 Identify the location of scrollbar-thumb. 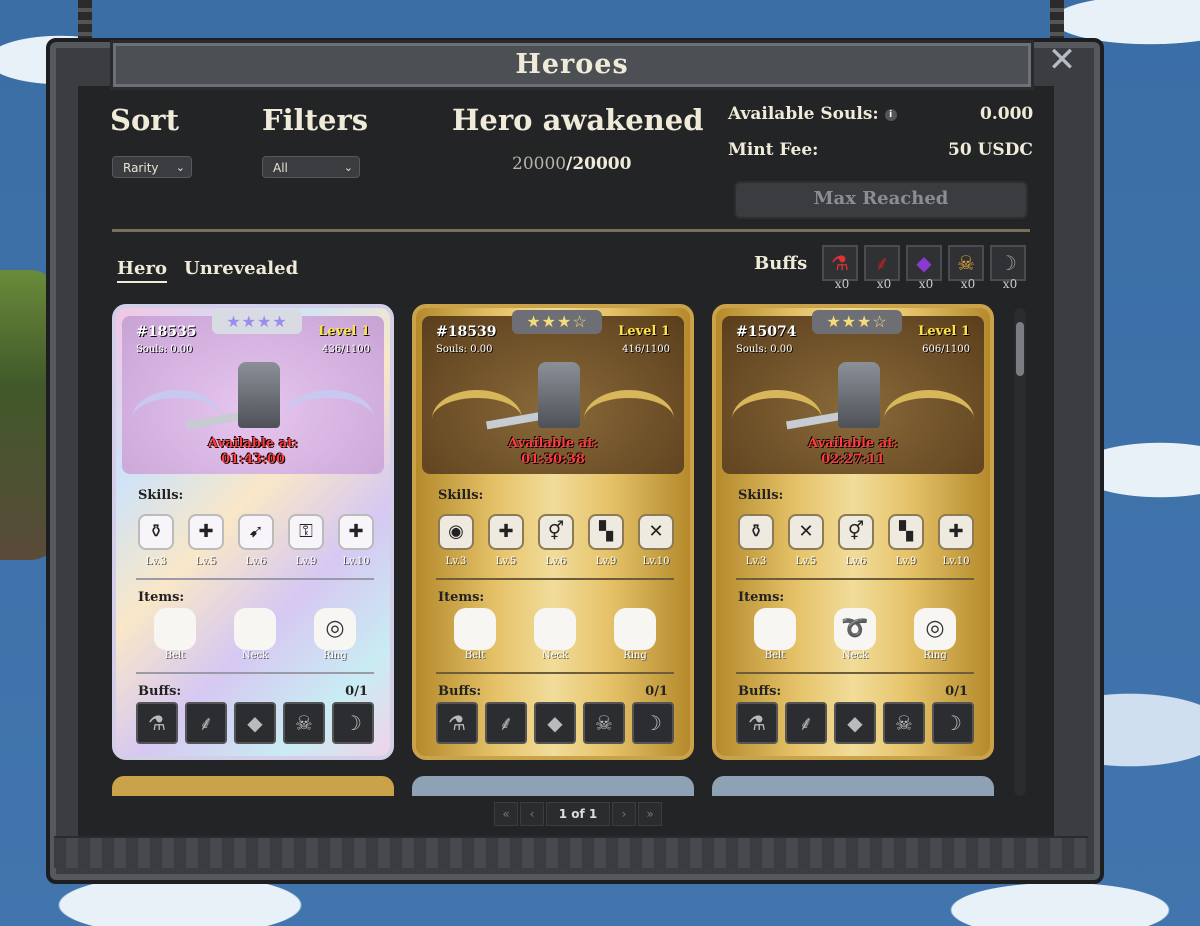
(1020, 349).